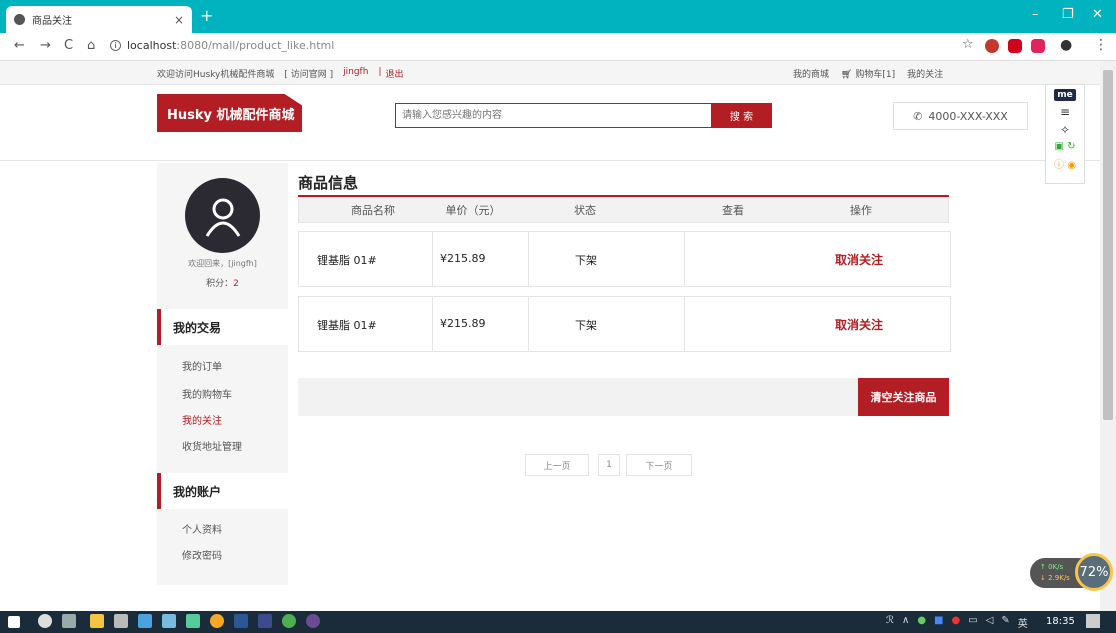 Image resolution: width=1116 pixels, height=633 pixels. What do you see at coordinates (45, 45) in the screenshot?
I see `forward-icon: →` at bounding box center [45, 45].